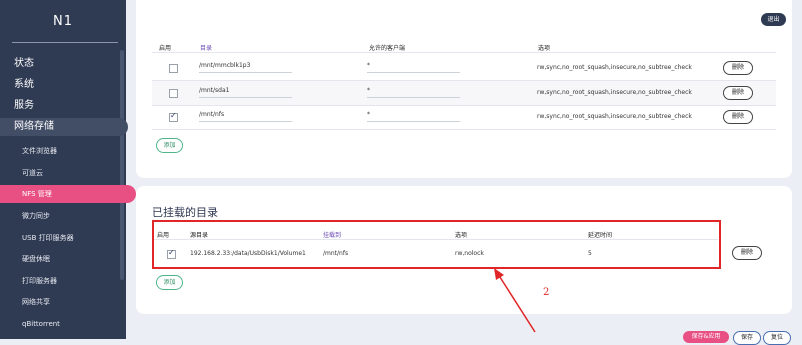 The width and height of the screenshot is (802, 345). Describe the element at coordinates (413, 115) in the screenshot. I see `row3-client-input: *` at that location.